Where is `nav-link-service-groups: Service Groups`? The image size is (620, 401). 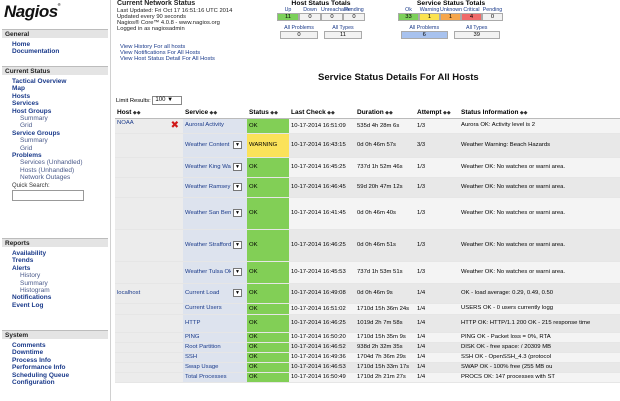
nav-link-service-groups: Service Groups is located at coordinates (55, 133).